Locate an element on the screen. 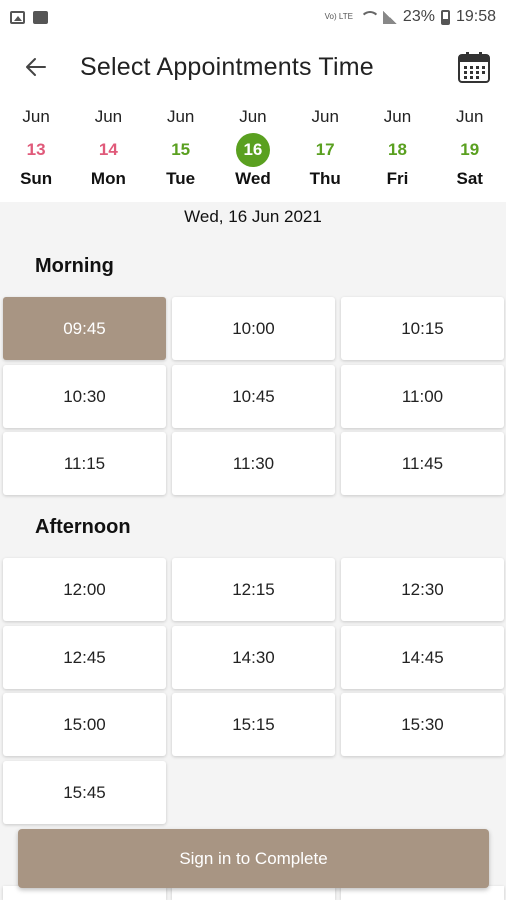 The image size is (506, 900). time-slot: 11:45 is located at coordinates (422, 463).